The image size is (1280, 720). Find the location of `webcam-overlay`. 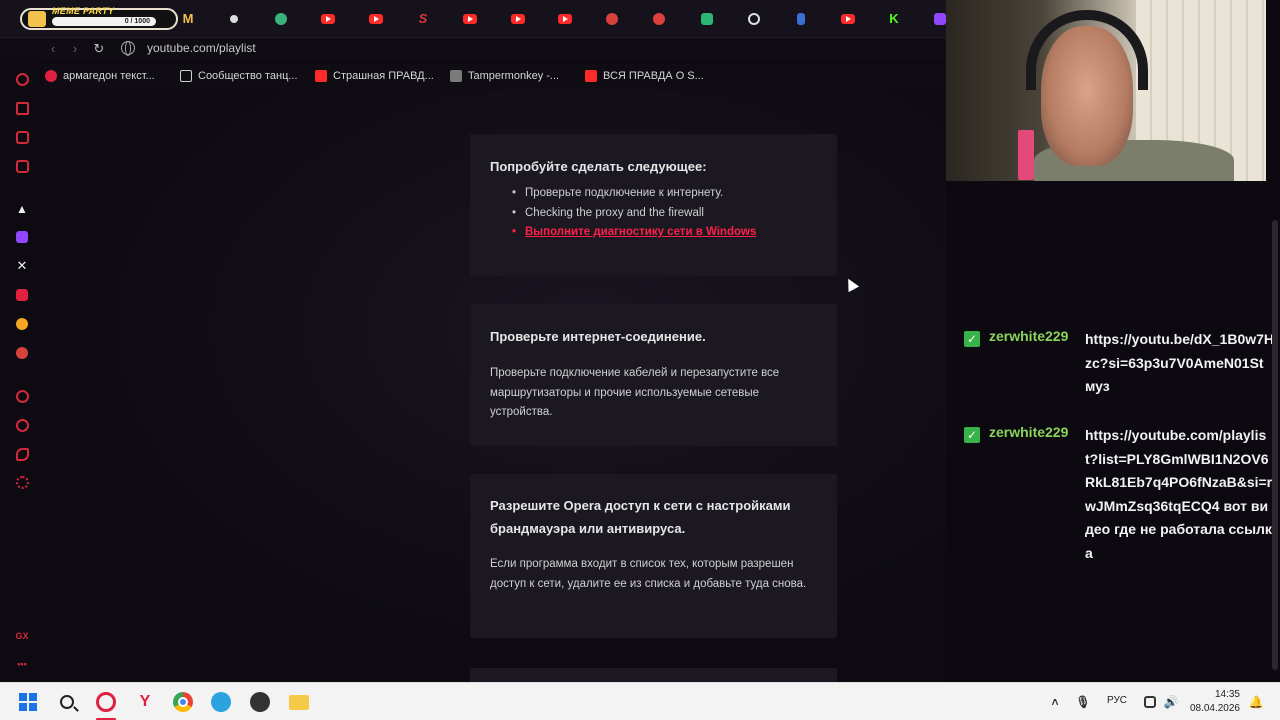

webcam-overlay is located at coordinates (1106, 90).